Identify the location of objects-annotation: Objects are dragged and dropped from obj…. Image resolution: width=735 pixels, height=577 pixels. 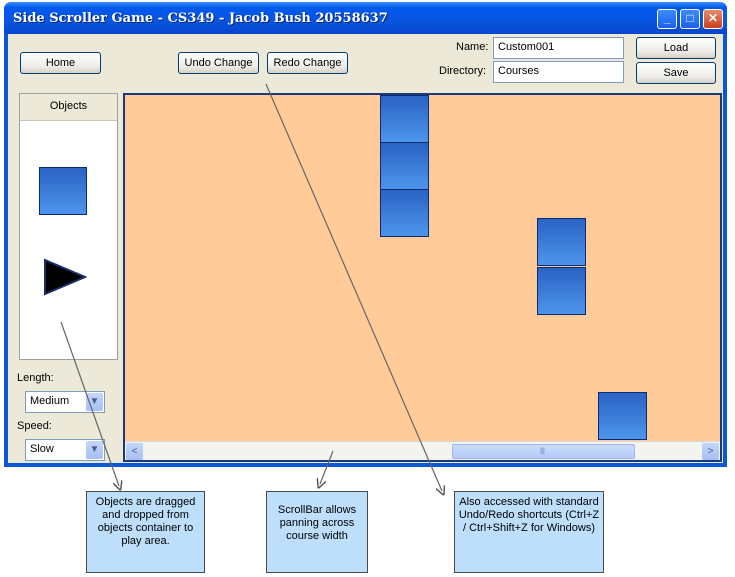
(145, 532).